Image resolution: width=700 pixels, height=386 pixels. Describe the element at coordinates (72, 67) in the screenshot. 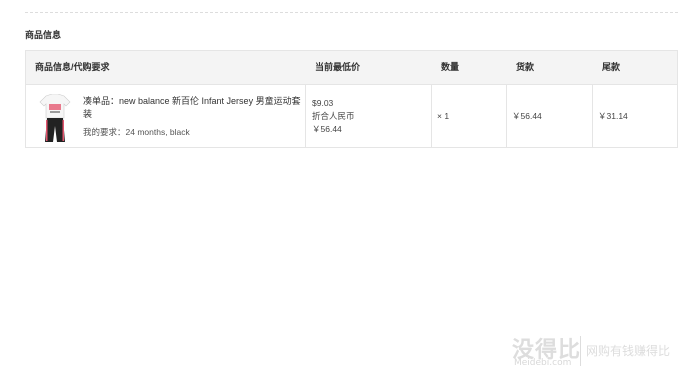

I see `header-product-info: 商品信息/代购要求` at that location.